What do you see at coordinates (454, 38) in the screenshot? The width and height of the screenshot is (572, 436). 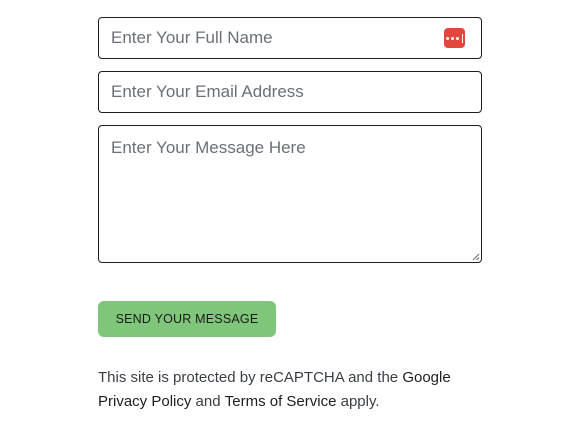 I see `password-manager-icon` at bounding box center [454, 38].